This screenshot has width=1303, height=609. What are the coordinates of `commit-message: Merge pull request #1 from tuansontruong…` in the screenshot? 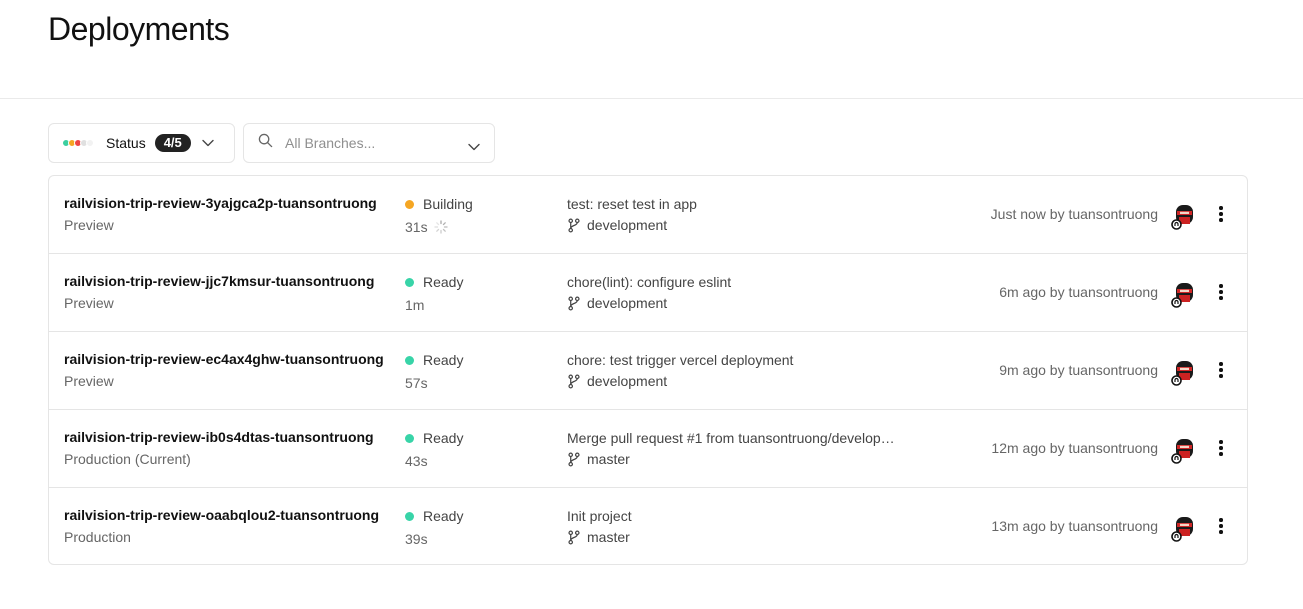 It's located at (732, 438).